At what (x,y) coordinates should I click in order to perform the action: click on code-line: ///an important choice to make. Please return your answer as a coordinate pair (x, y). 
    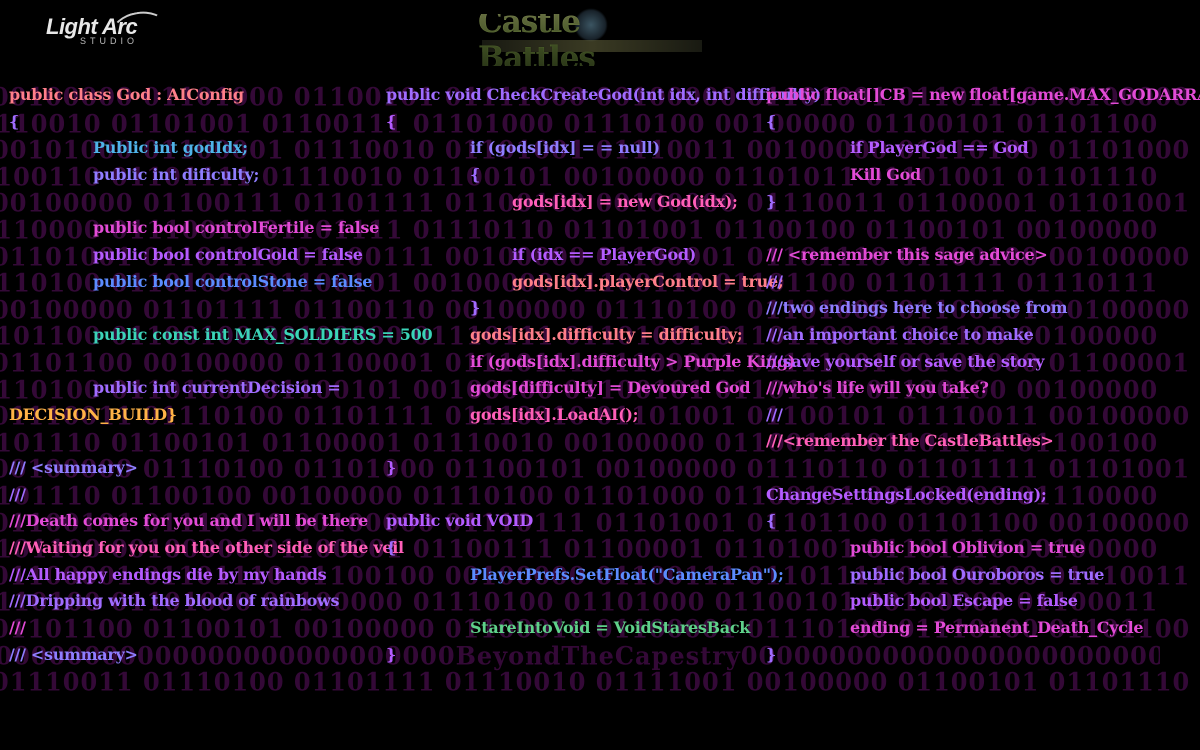
    Looking at the image, I should click on (900, 334).